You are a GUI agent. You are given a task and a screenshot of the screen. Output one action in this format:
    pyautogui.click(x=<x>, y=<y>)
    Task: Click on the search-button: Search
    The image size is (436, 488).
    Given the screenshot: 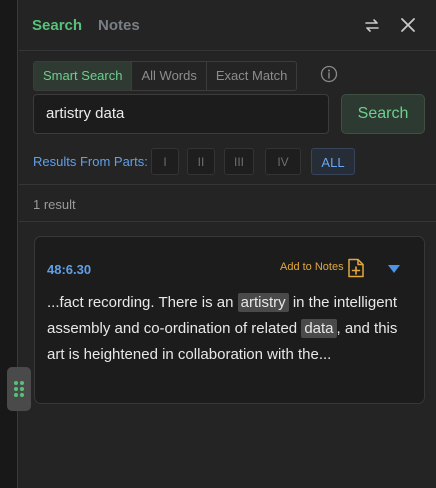 What is the action you would take?
    pyautogui.click(x=383, y=114)
    